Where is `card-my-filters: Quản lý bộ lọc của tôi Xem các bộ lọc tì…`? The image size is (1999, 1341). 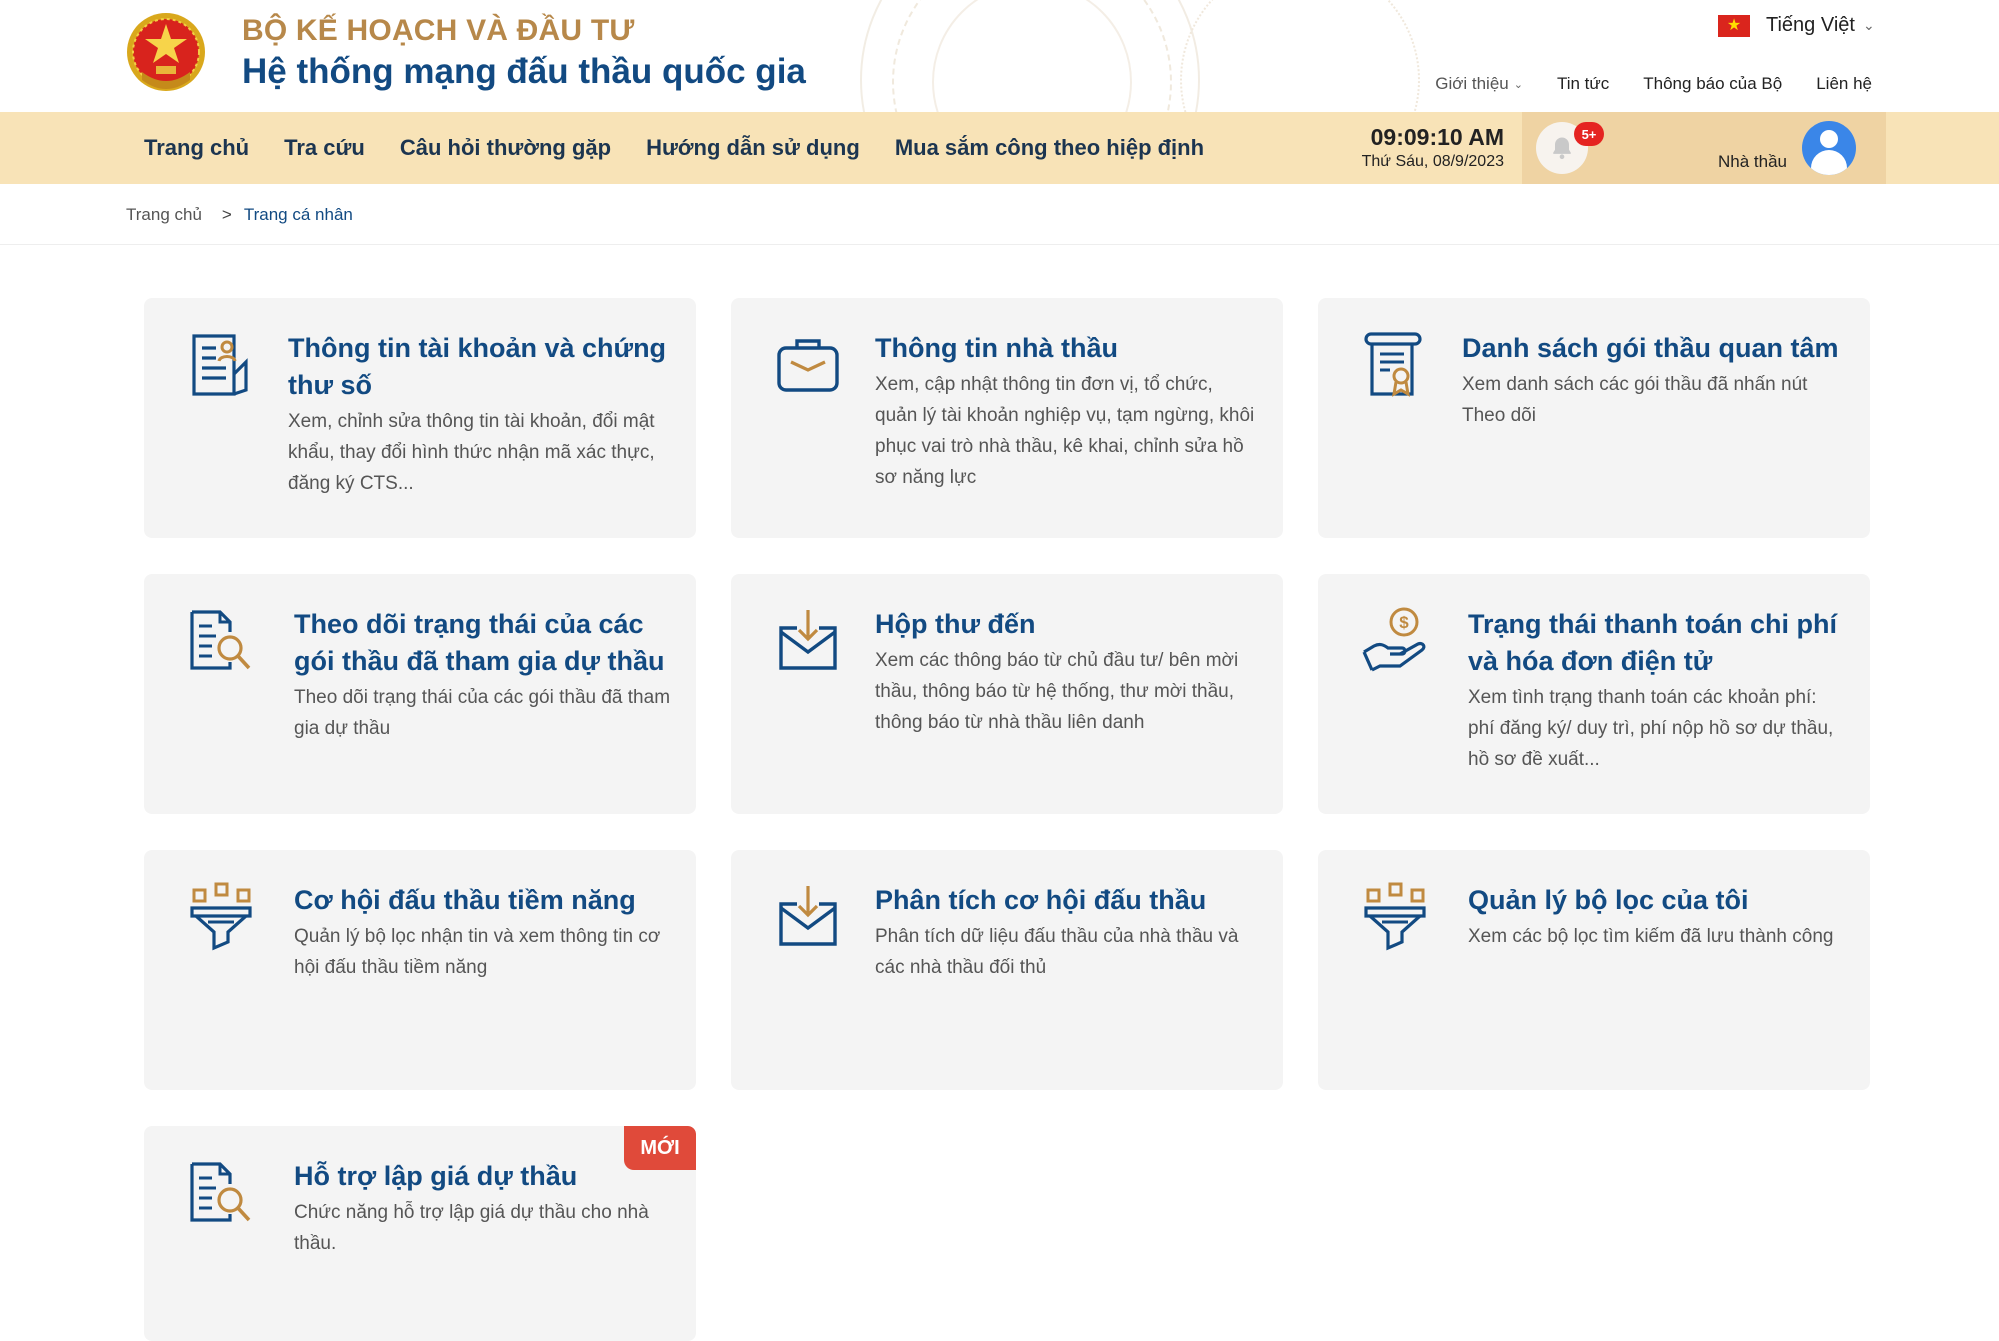 card-my-filters: Quản lý bộ lọc của tôi Xem các bộ lọc tì… is located at coordinates (1594, 970).